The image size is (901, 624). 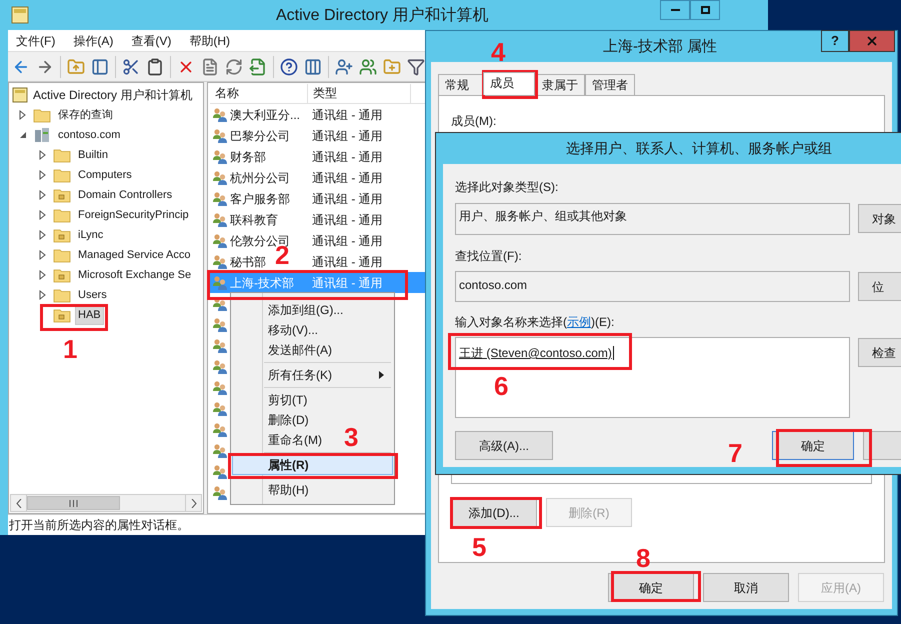 I want to click on minimize-button, so click(x=675, y=10).